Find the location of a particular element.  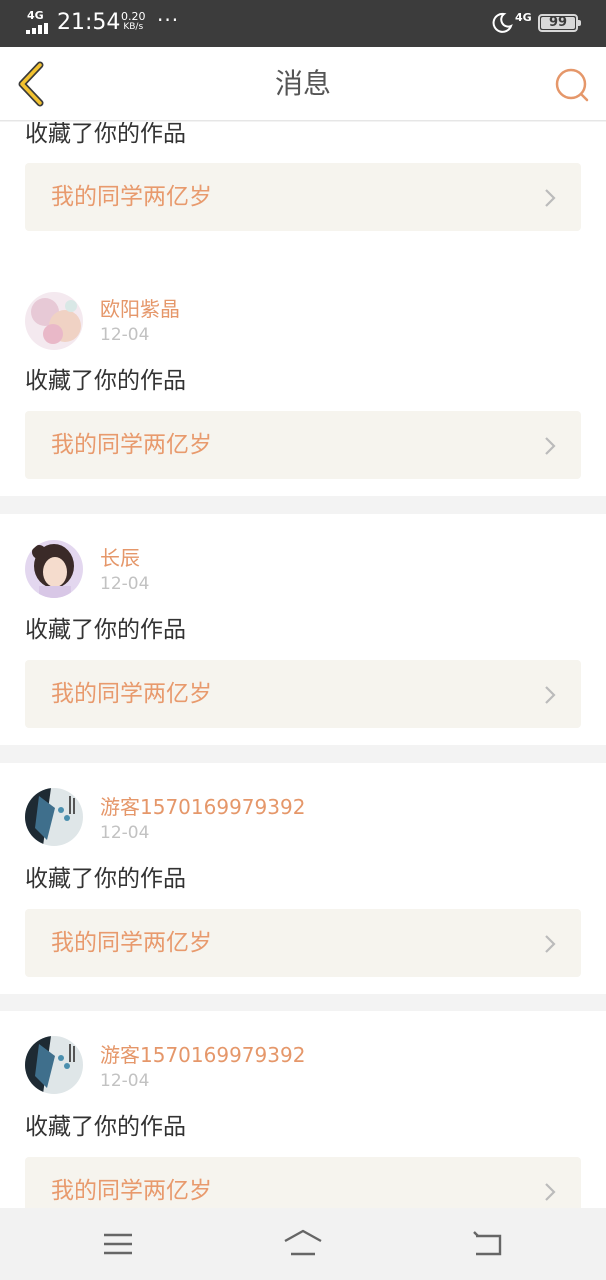

clock: 21:54 is located at coordinates (89, 22).